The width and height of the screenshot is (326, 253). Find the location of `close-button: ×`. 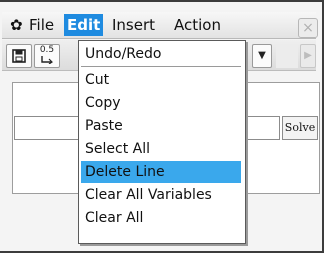

close-button: × is located at coordinates (308, 28).